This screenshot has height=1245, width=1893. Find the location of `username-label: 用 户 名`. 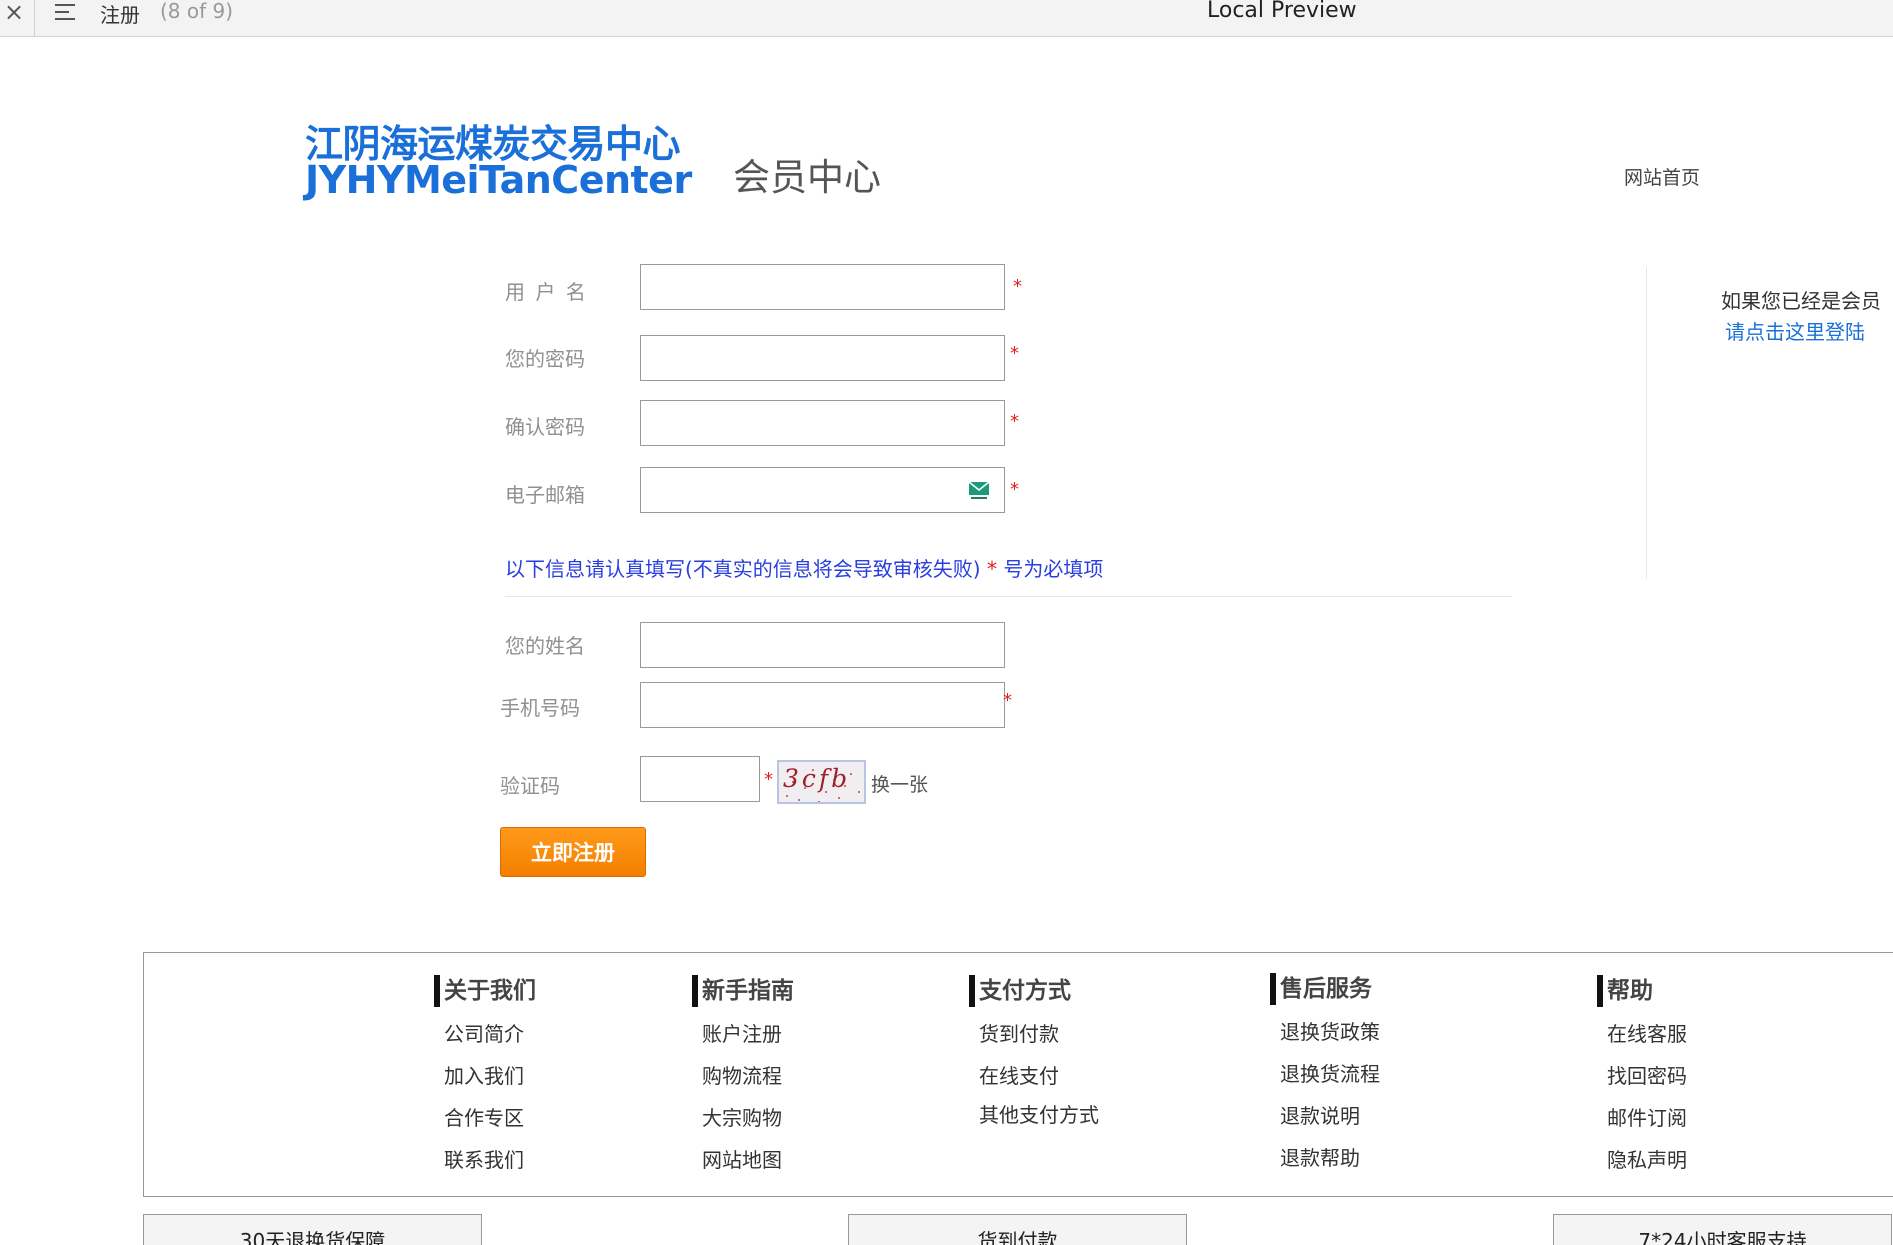

username-label: 用 户 名 is located at coordinates (546, 292).